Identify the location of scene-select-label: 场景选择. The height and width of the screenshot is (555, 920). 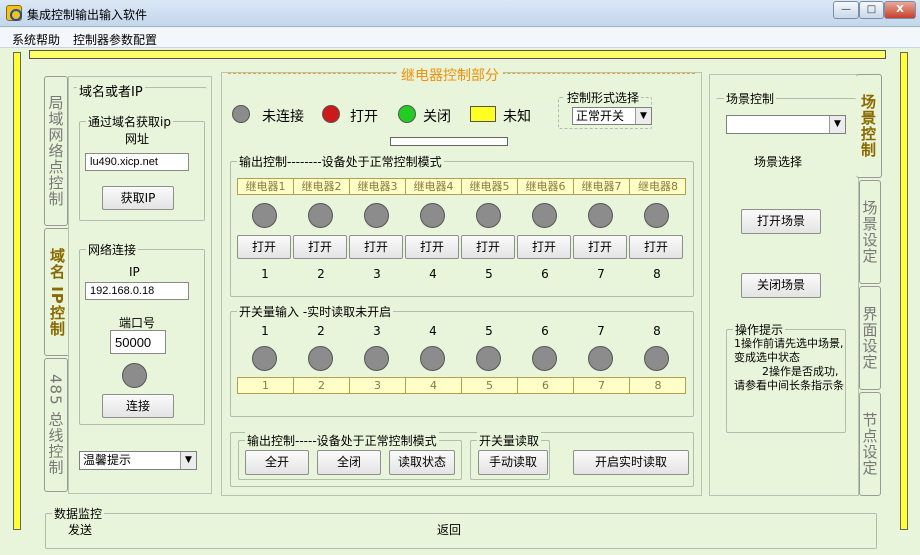
(778, 162).